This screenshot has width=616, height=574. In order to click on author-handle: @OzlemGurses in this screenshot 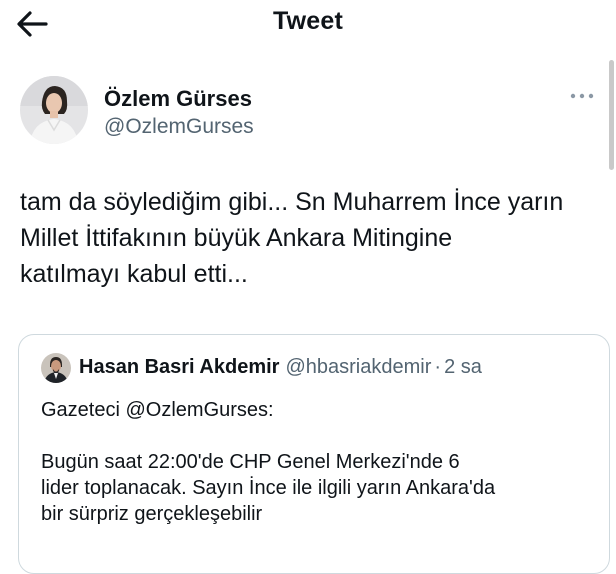, I will do `click(179, 127)`.